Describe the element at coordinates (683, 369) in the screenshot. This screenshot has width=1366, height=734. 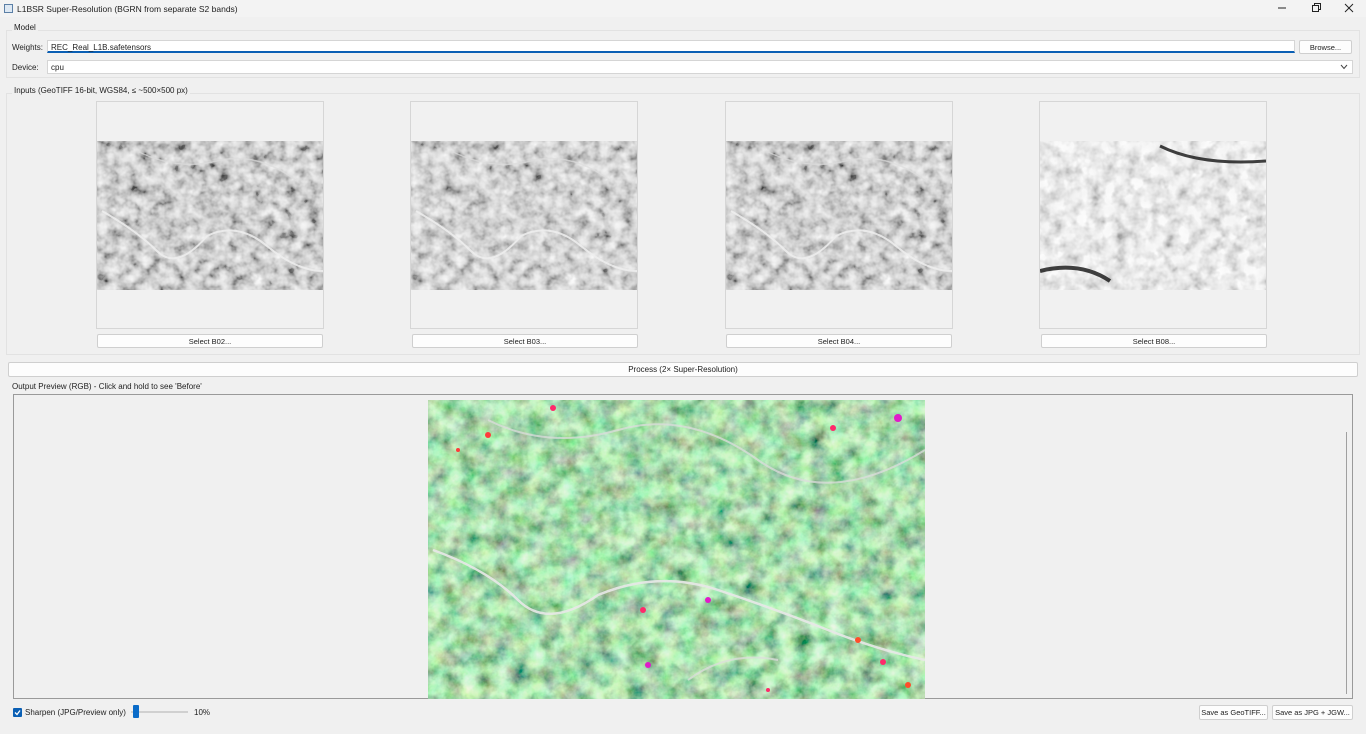
I see `process-button: Process (2× Super-Resolution)` at that location.